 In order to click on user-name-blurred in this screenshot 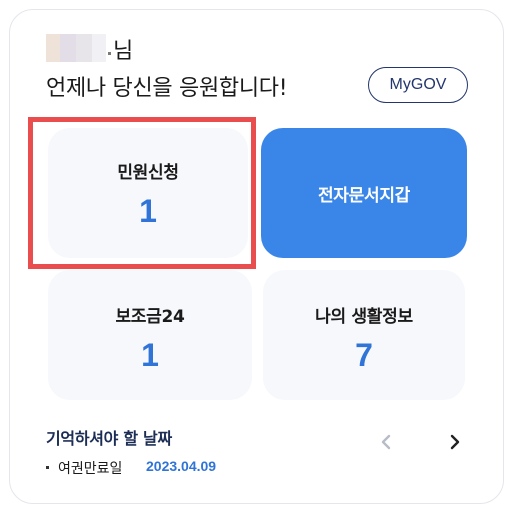, I will do `click(76, 48)`.